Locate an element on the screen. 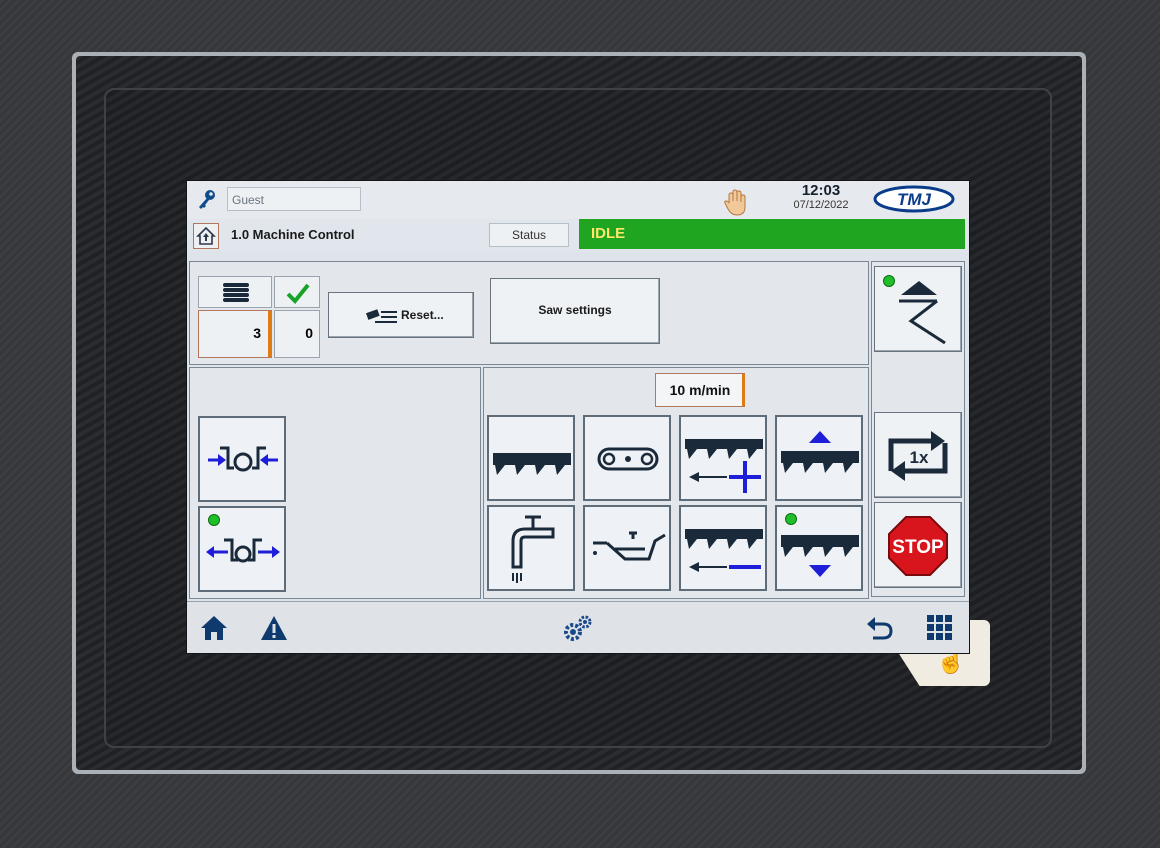  saw-up-button is located at coordinates (819, 458).